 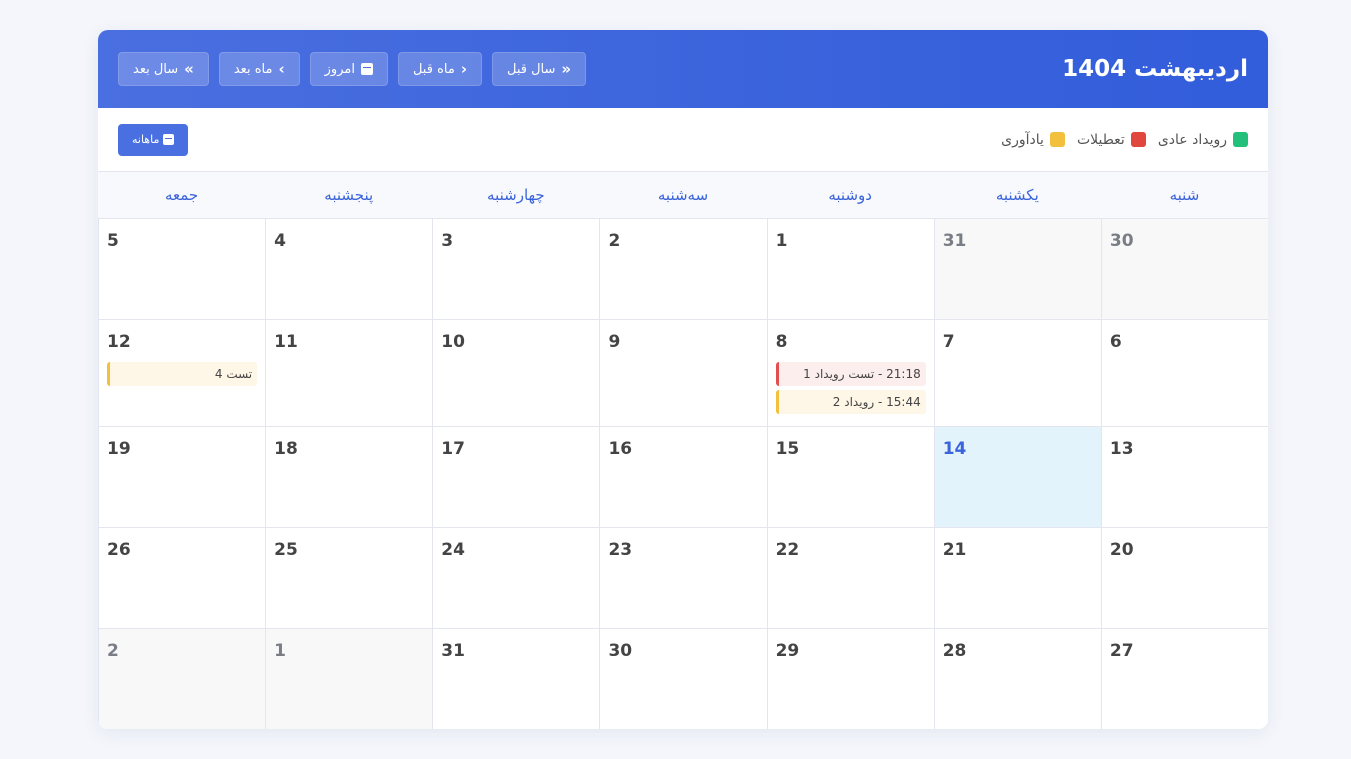 I want to click on next-month-button: › ماه بعد, so click(x=259, y=69).